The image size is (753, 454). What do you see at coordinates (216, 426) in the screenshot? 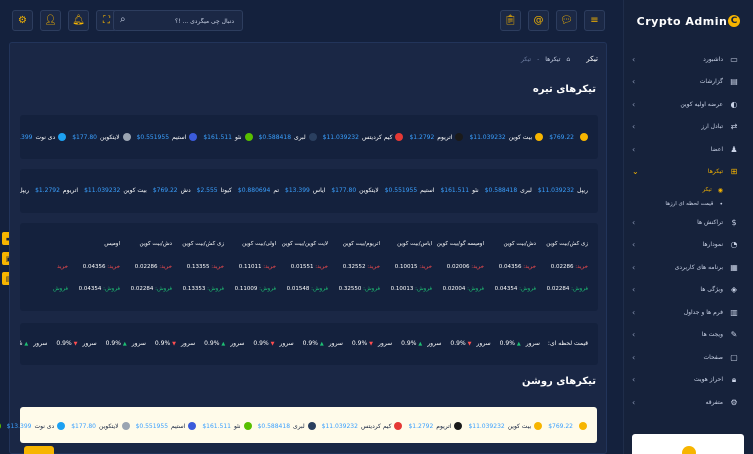
I see `ticker-coin-price: $161.511` at bounding box center [216, 426].